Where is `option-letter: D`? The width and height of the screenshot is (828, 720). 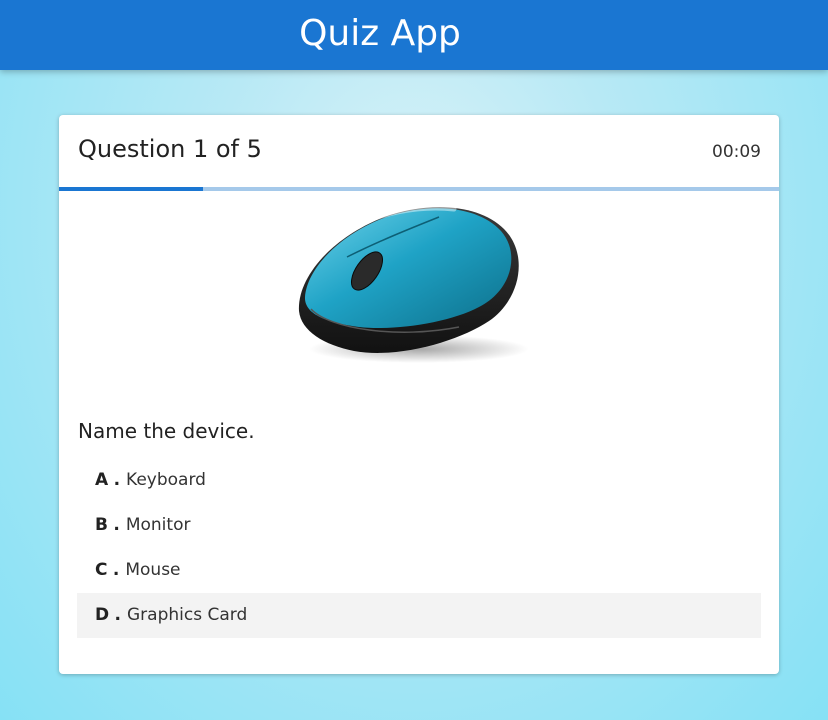
option-letter: D is located at coordinates (102, 615).